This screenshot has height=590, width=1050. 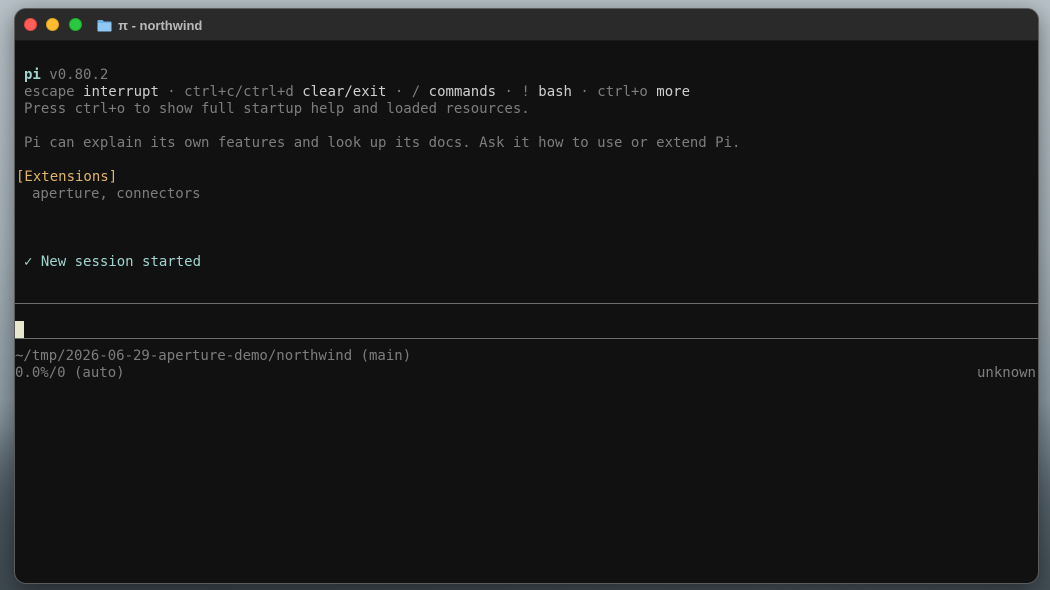 What do you see at coordinates (526, 303) in the screenshot?
I see `input-divider-top` at bounding box center [526, 303].